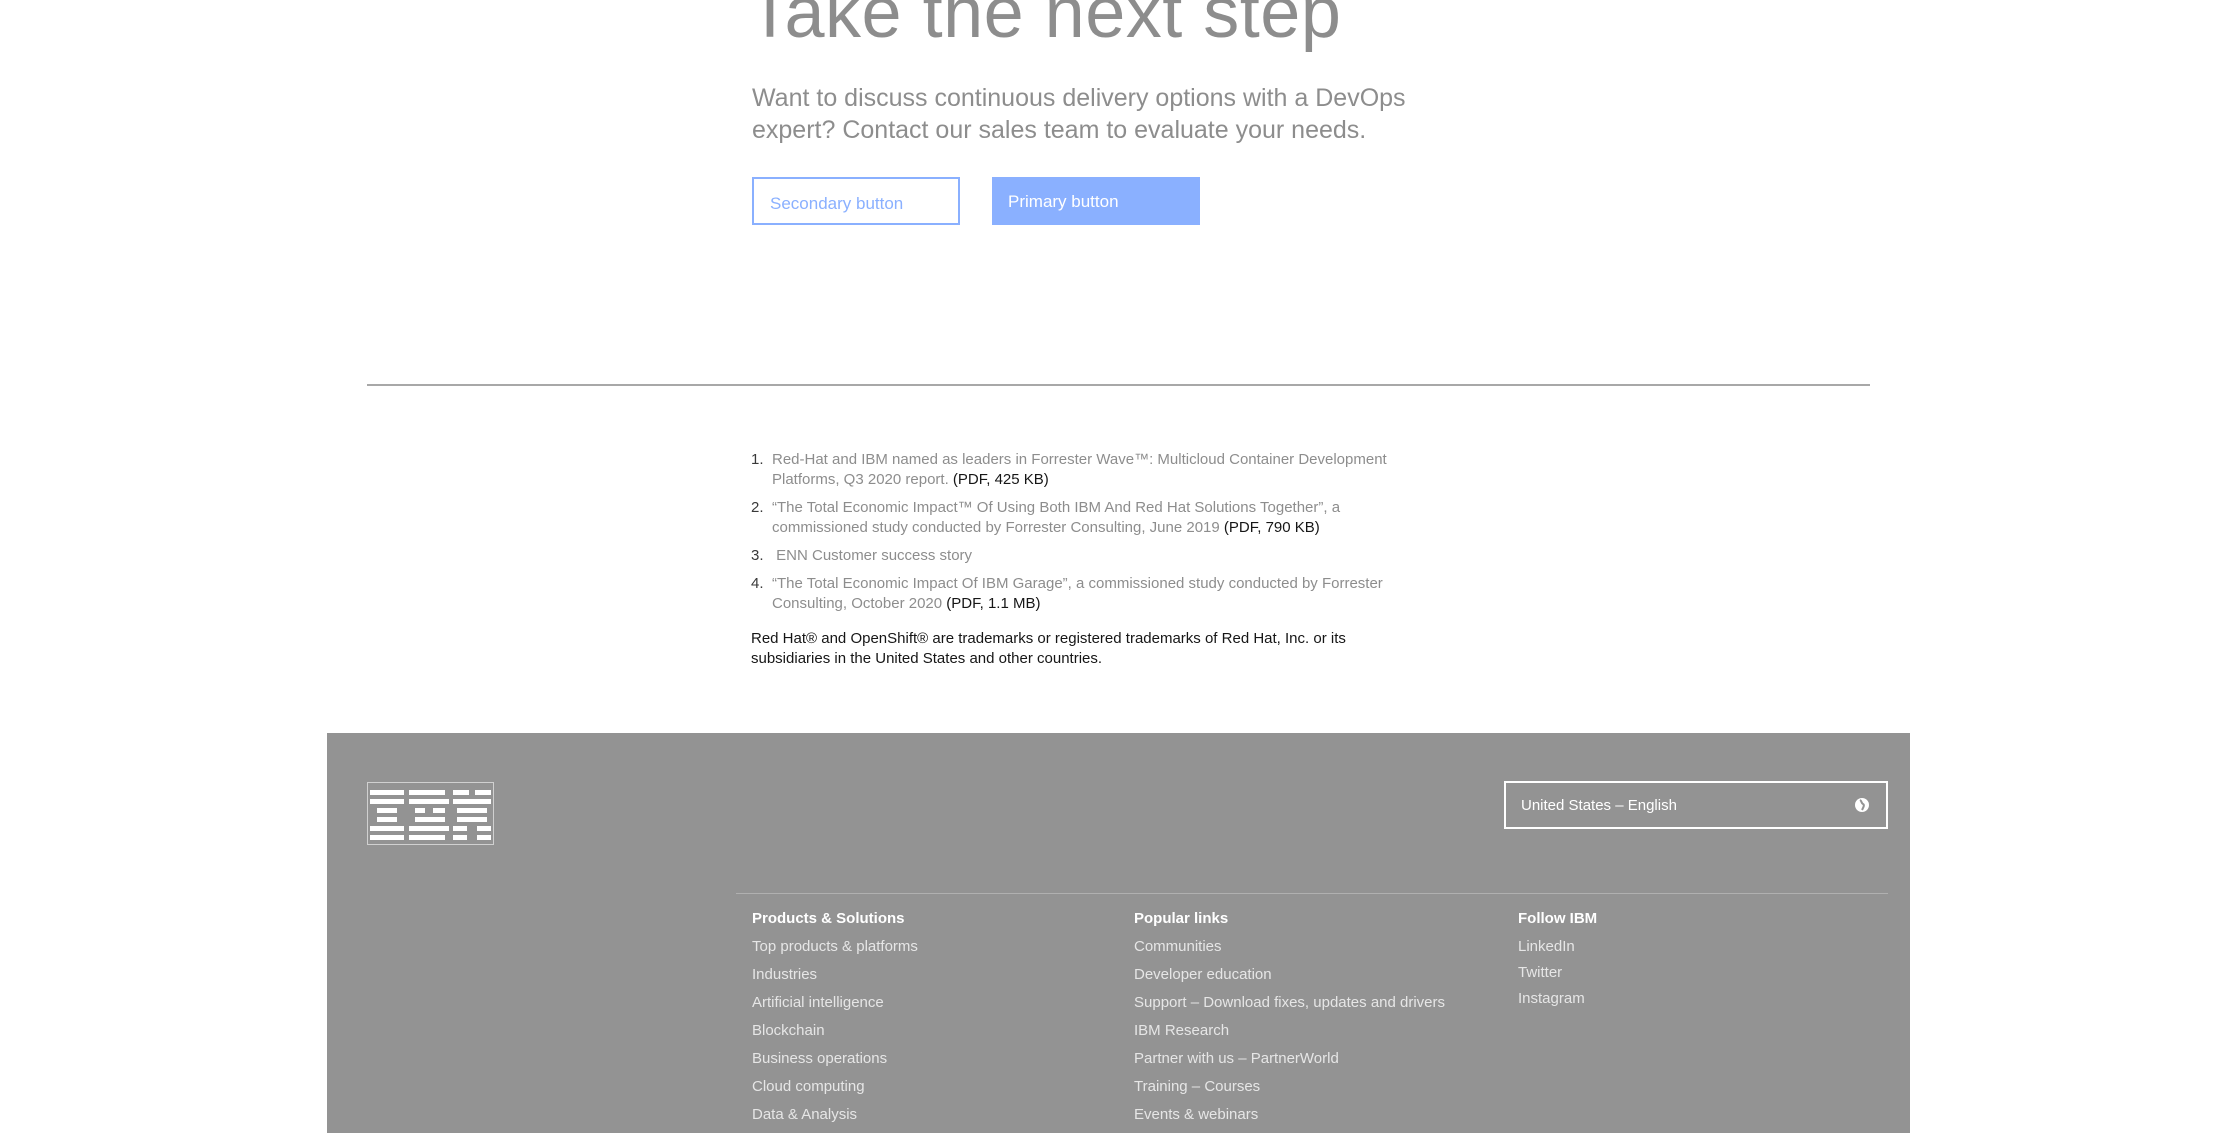 The image size is (2238, 1133). Describe the element at coordinates (856, 201) in the screenshot. I see `secondary-button: Secondary button` at that location.